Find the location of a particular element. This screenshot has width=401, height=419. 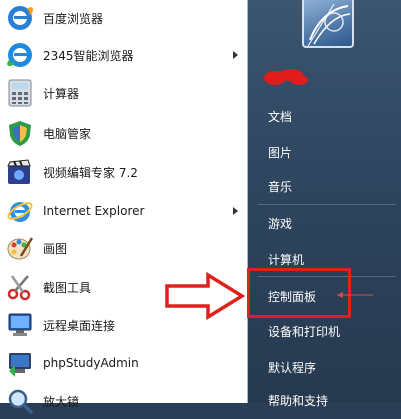

baidu-browser-icon is located at coordinates (20, 18).